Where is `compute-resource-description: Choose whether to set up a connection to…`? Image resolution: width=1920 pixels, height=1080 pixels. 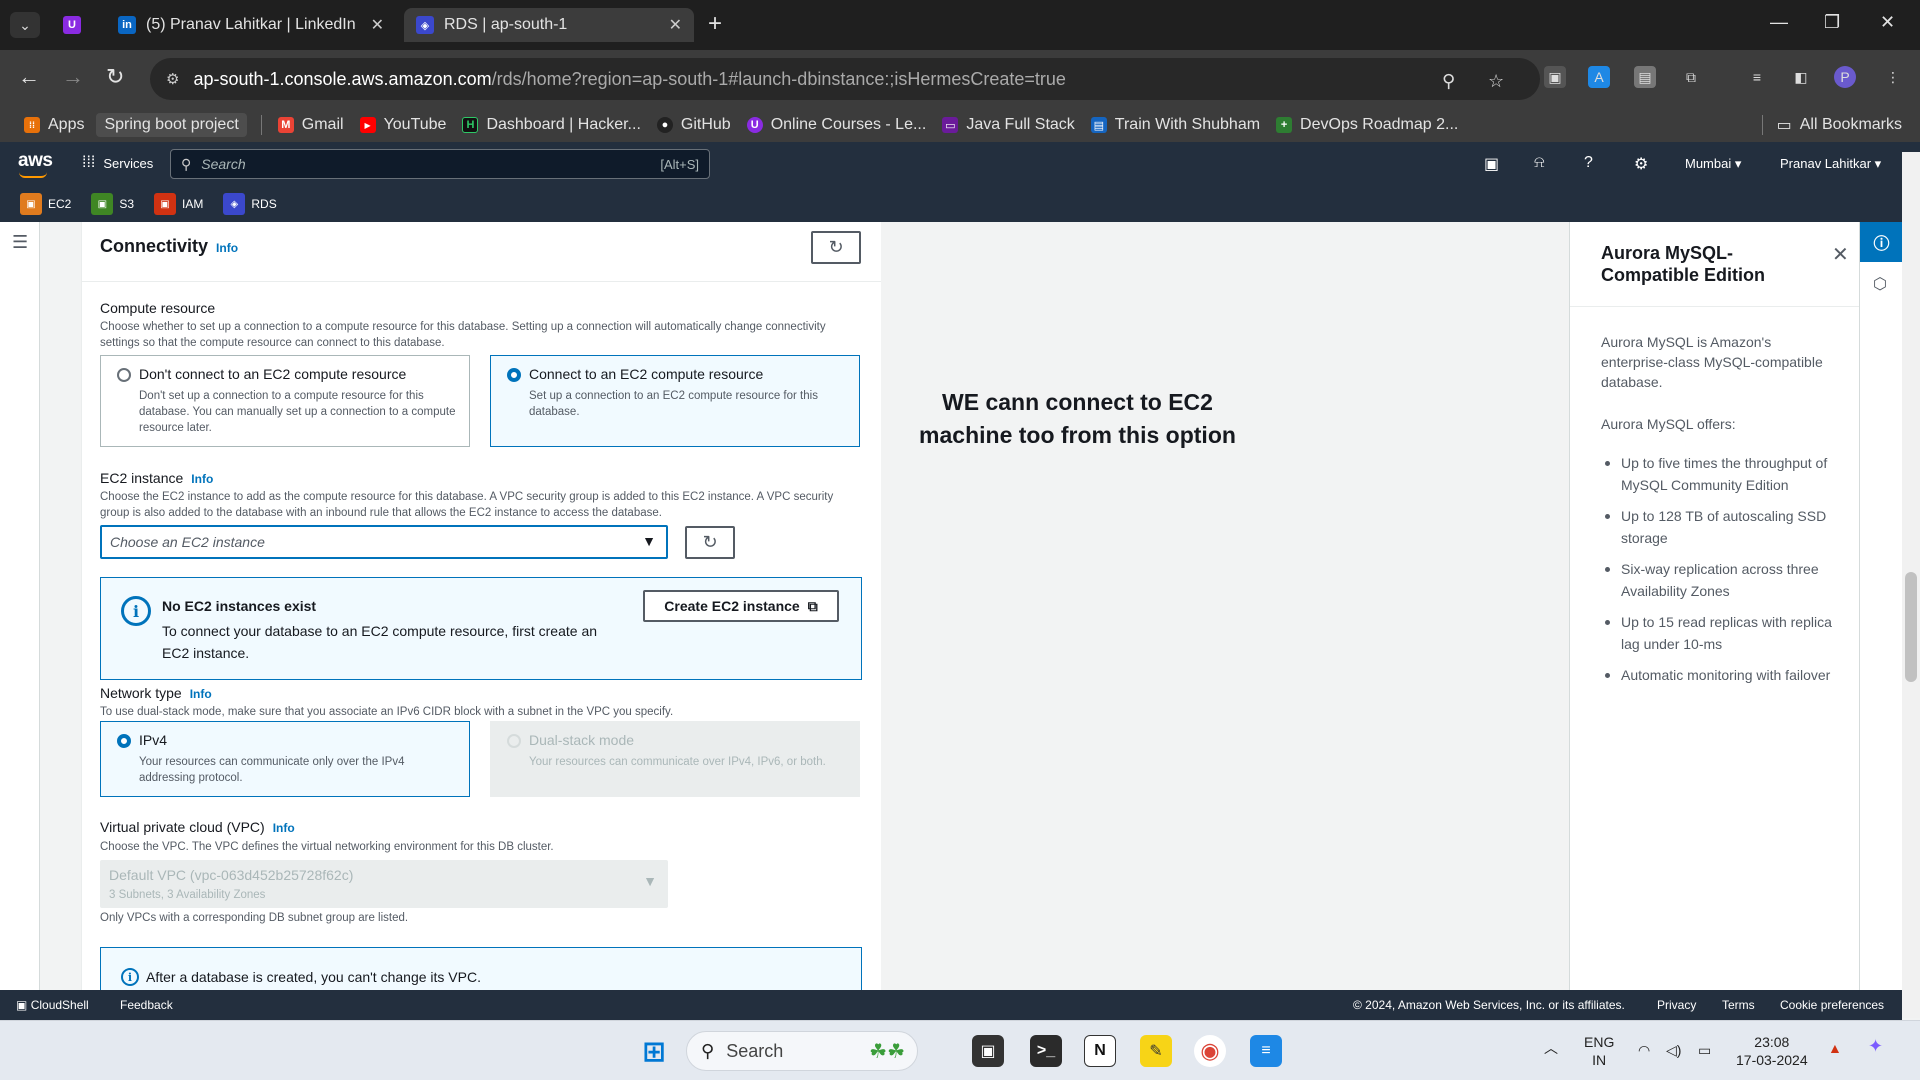 compute-resource-description: Choose whether to set up a connection to… is located at coordinates (463, 335).